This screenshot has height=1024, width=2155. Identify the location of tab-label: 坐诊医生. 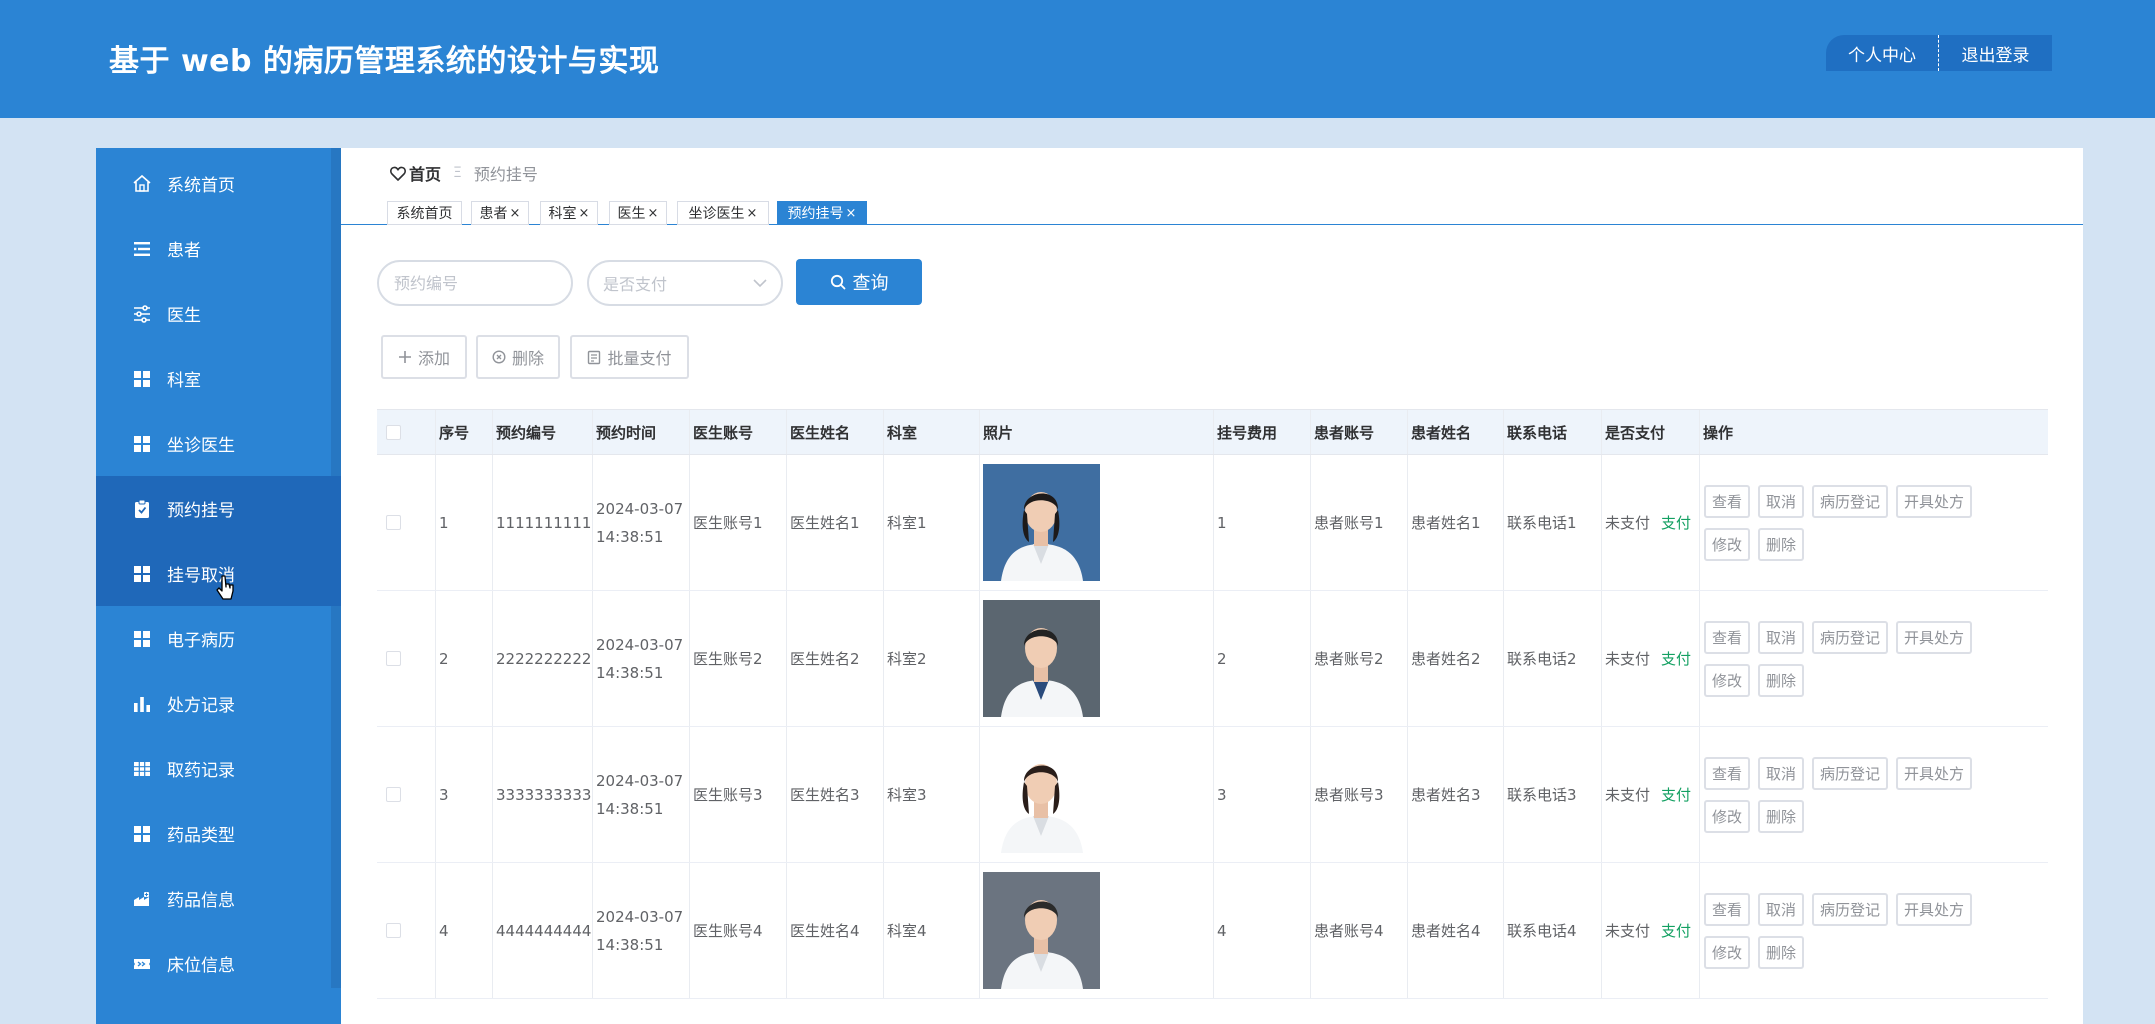
(716, 214).